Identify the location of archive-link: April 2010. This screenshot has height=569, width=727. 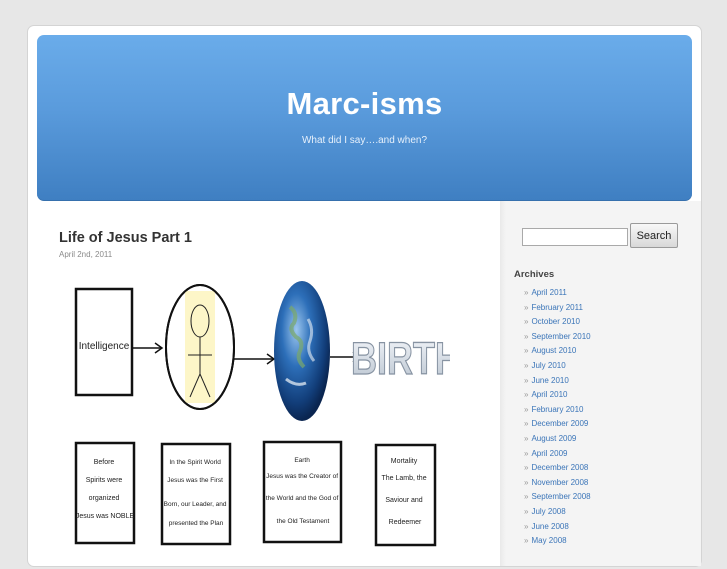
(549, 394).